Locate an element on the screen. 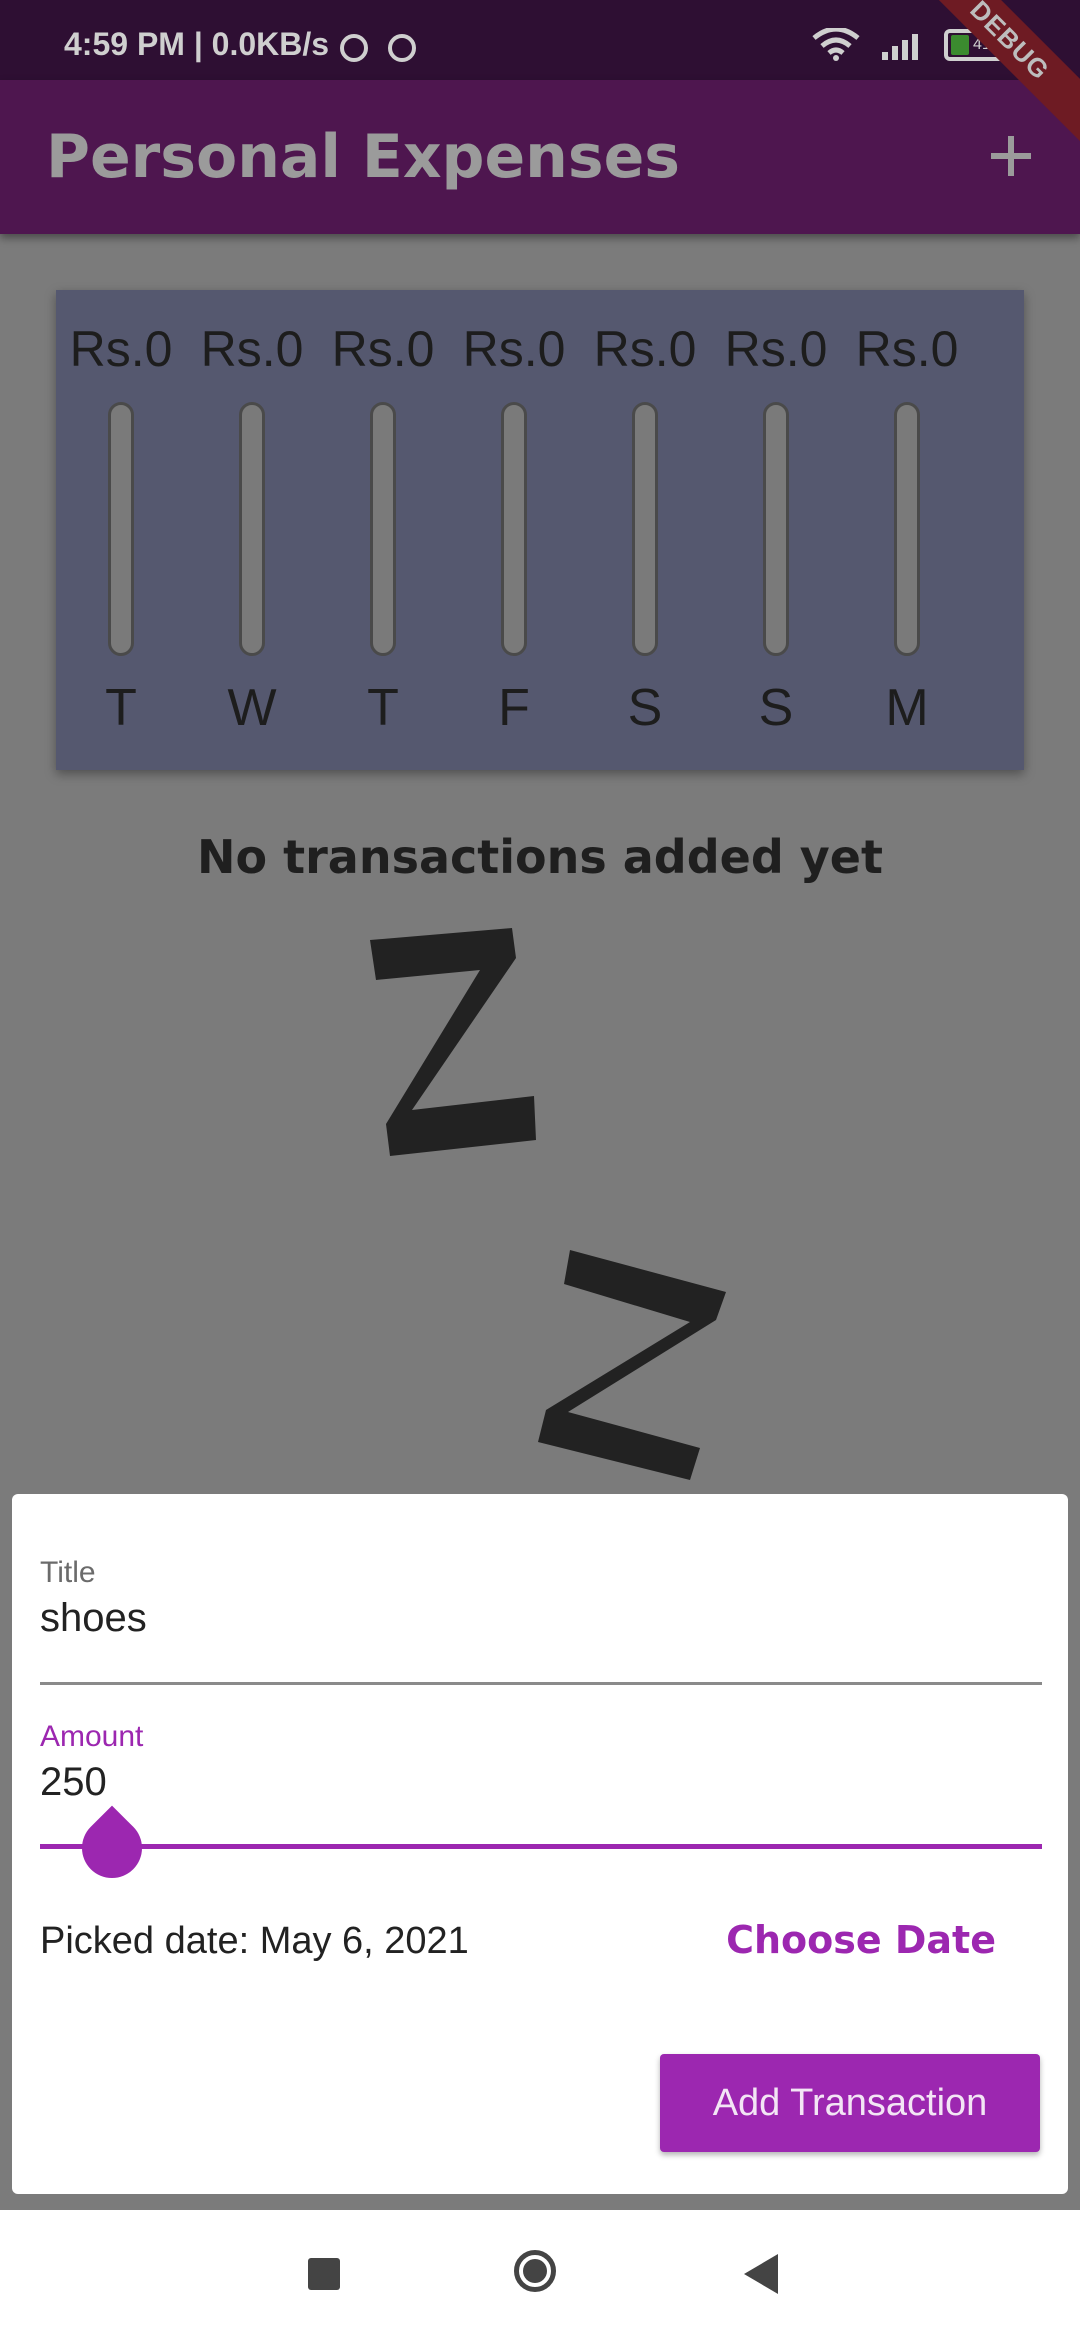  add-icon is located at coordinates (1012, 156).